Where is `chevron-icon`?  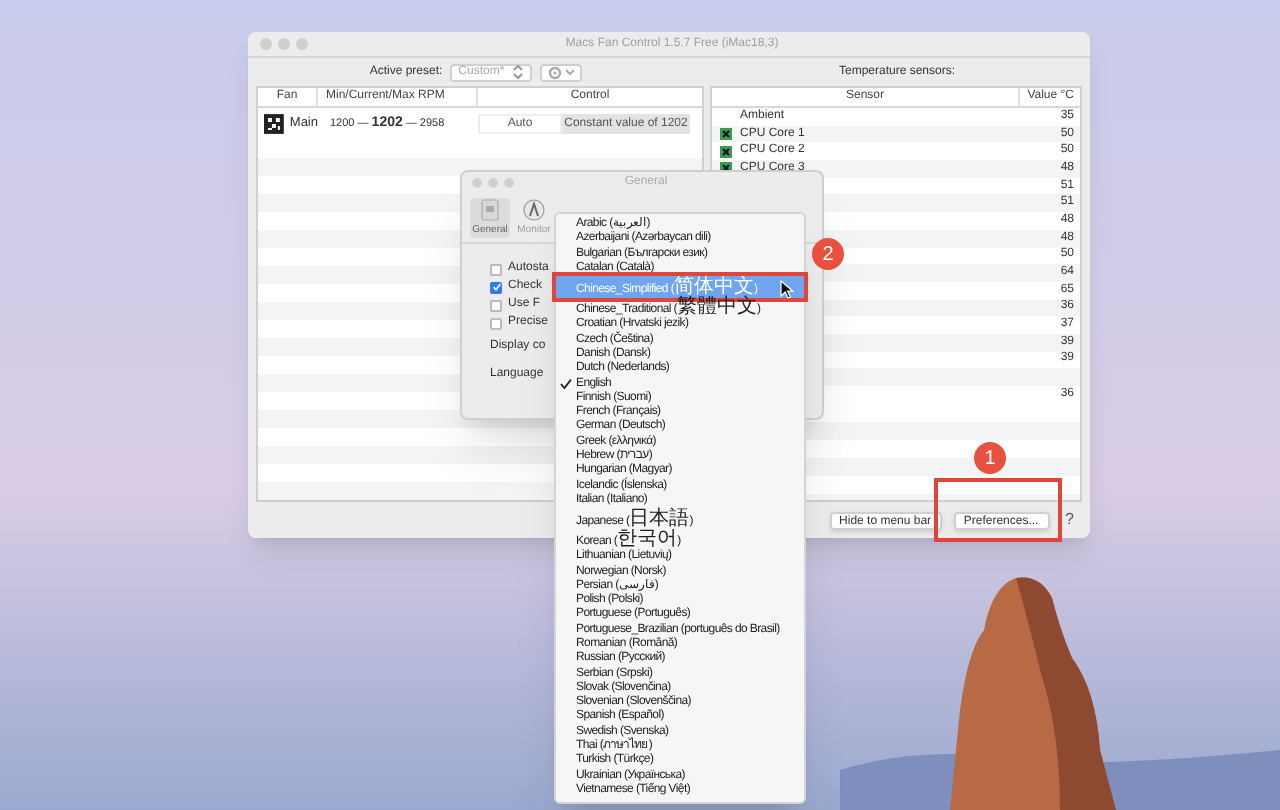
chevron-icon is located at coordinates (518, 72).